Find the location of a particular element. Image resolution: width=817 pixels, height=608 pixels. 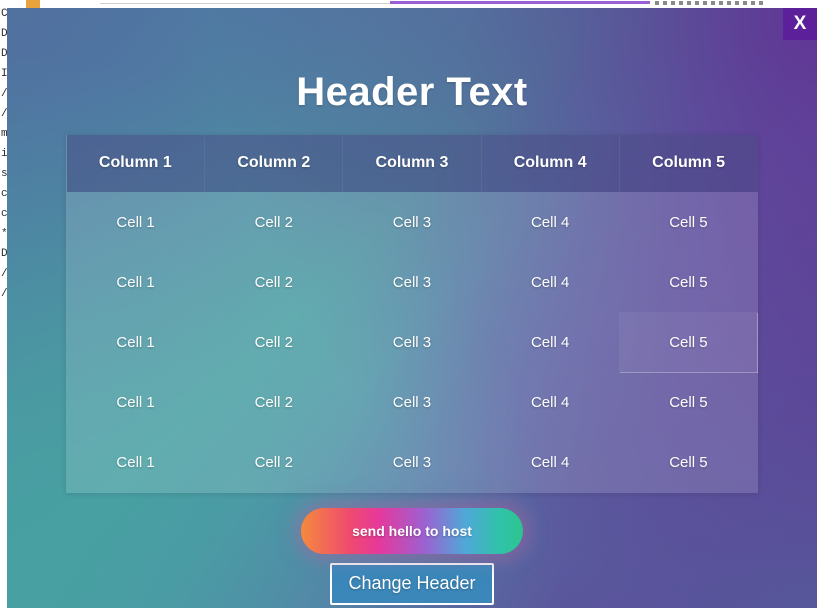

table-column-header-5: Column 5 is located at coordinates (688, 163).